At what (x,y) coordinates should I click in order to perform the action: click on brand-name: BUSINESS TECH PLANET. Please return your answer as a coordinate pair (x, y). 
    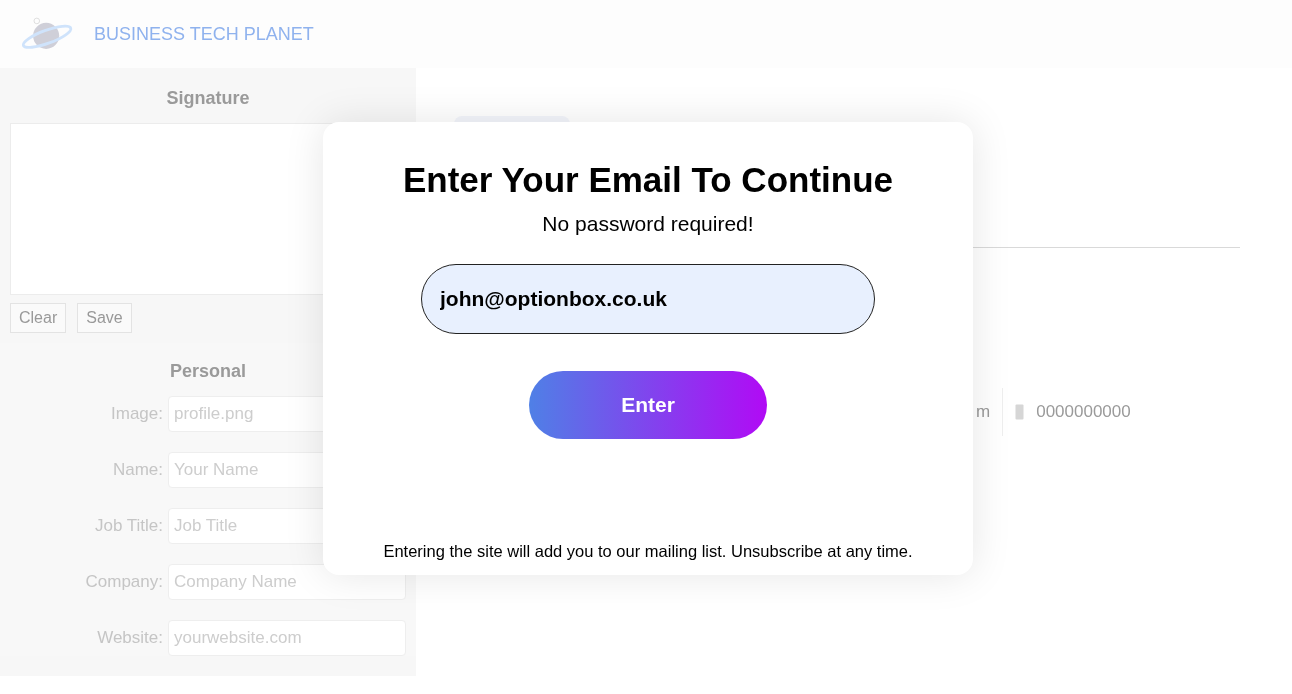
    Looking at the image, I should click on (204, 34).